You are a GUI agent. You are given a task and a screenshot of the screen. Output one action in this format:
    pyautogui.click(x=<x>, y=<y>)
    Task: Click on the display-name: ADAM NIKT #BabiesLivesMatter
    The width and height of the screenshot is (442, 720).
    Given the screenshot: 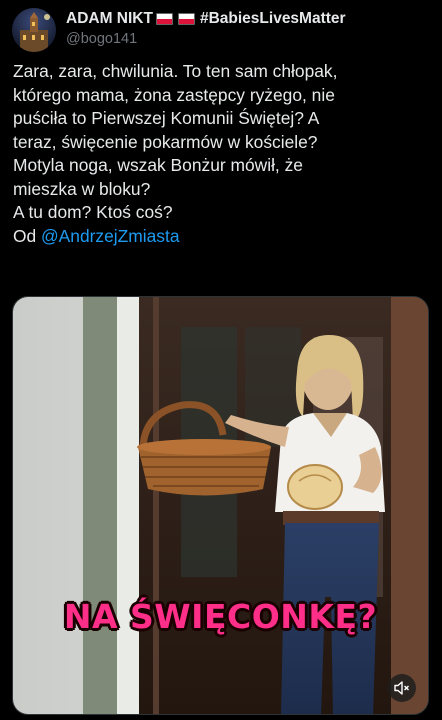 What is the action you would take?
    pyautogui.click(x=206, y=19)
    